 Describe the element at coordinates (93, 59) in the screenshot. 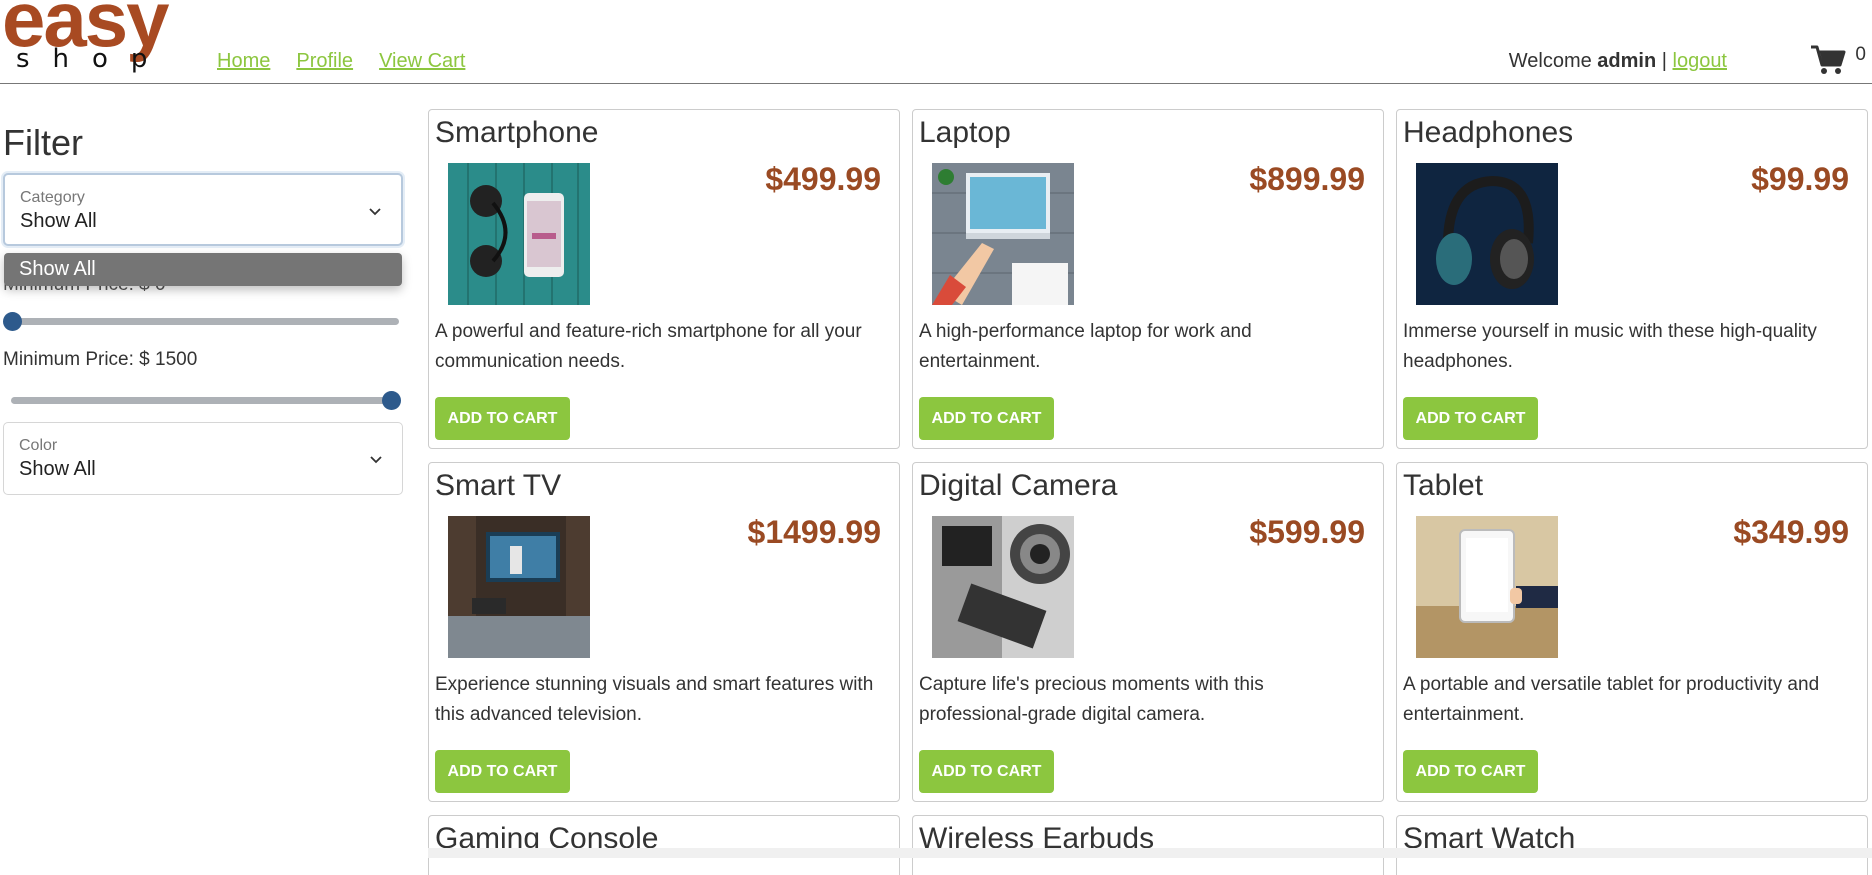

I see `logo-sub-text: shop` at that location.